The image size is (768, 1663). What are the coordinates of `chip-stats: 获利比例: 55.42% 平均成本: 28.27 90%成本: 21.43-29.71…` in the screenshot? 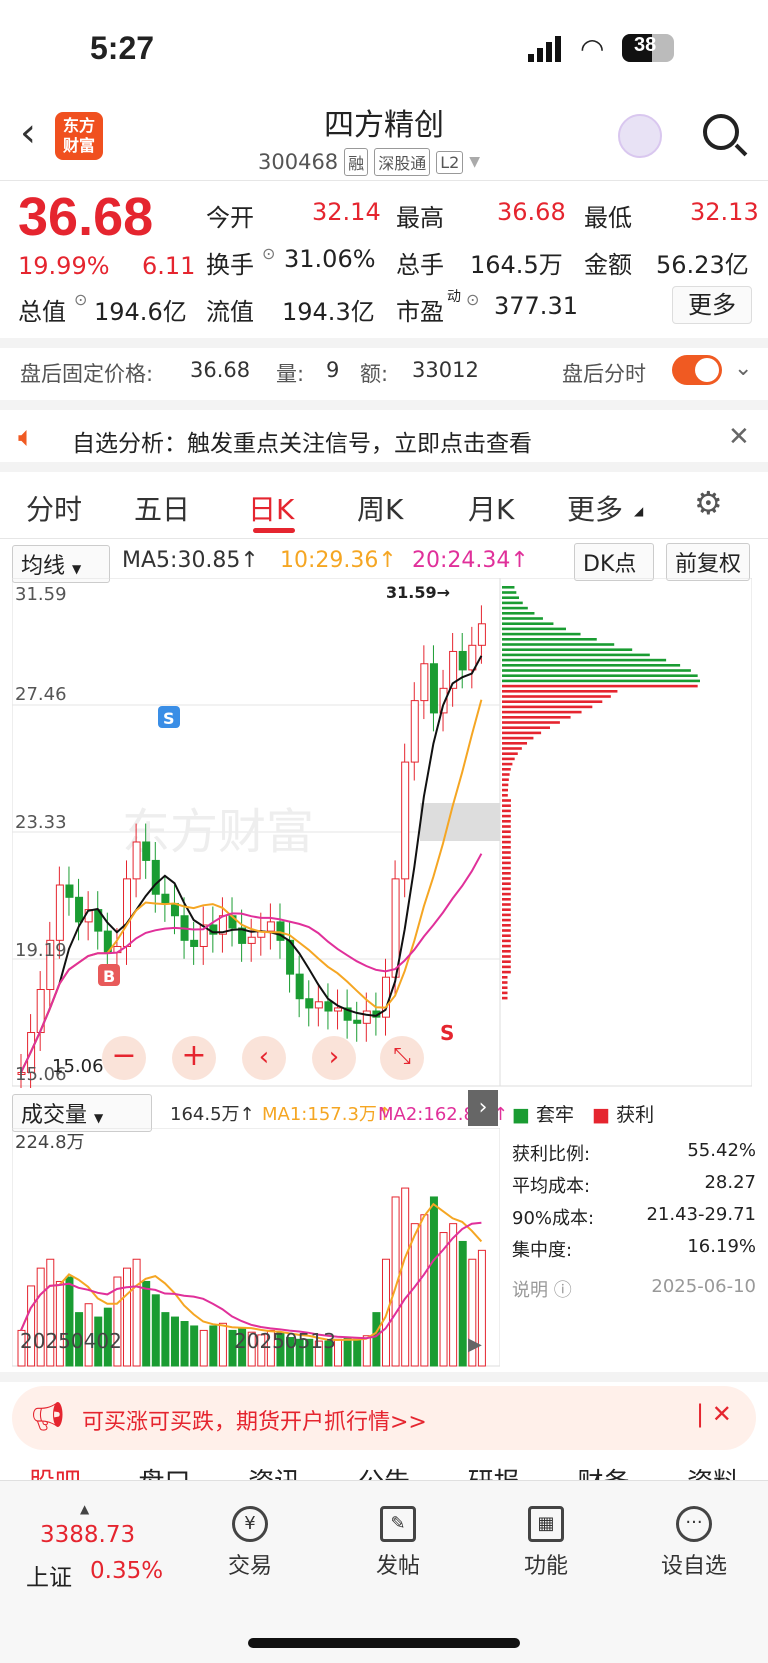 It's located at (634, 1224).